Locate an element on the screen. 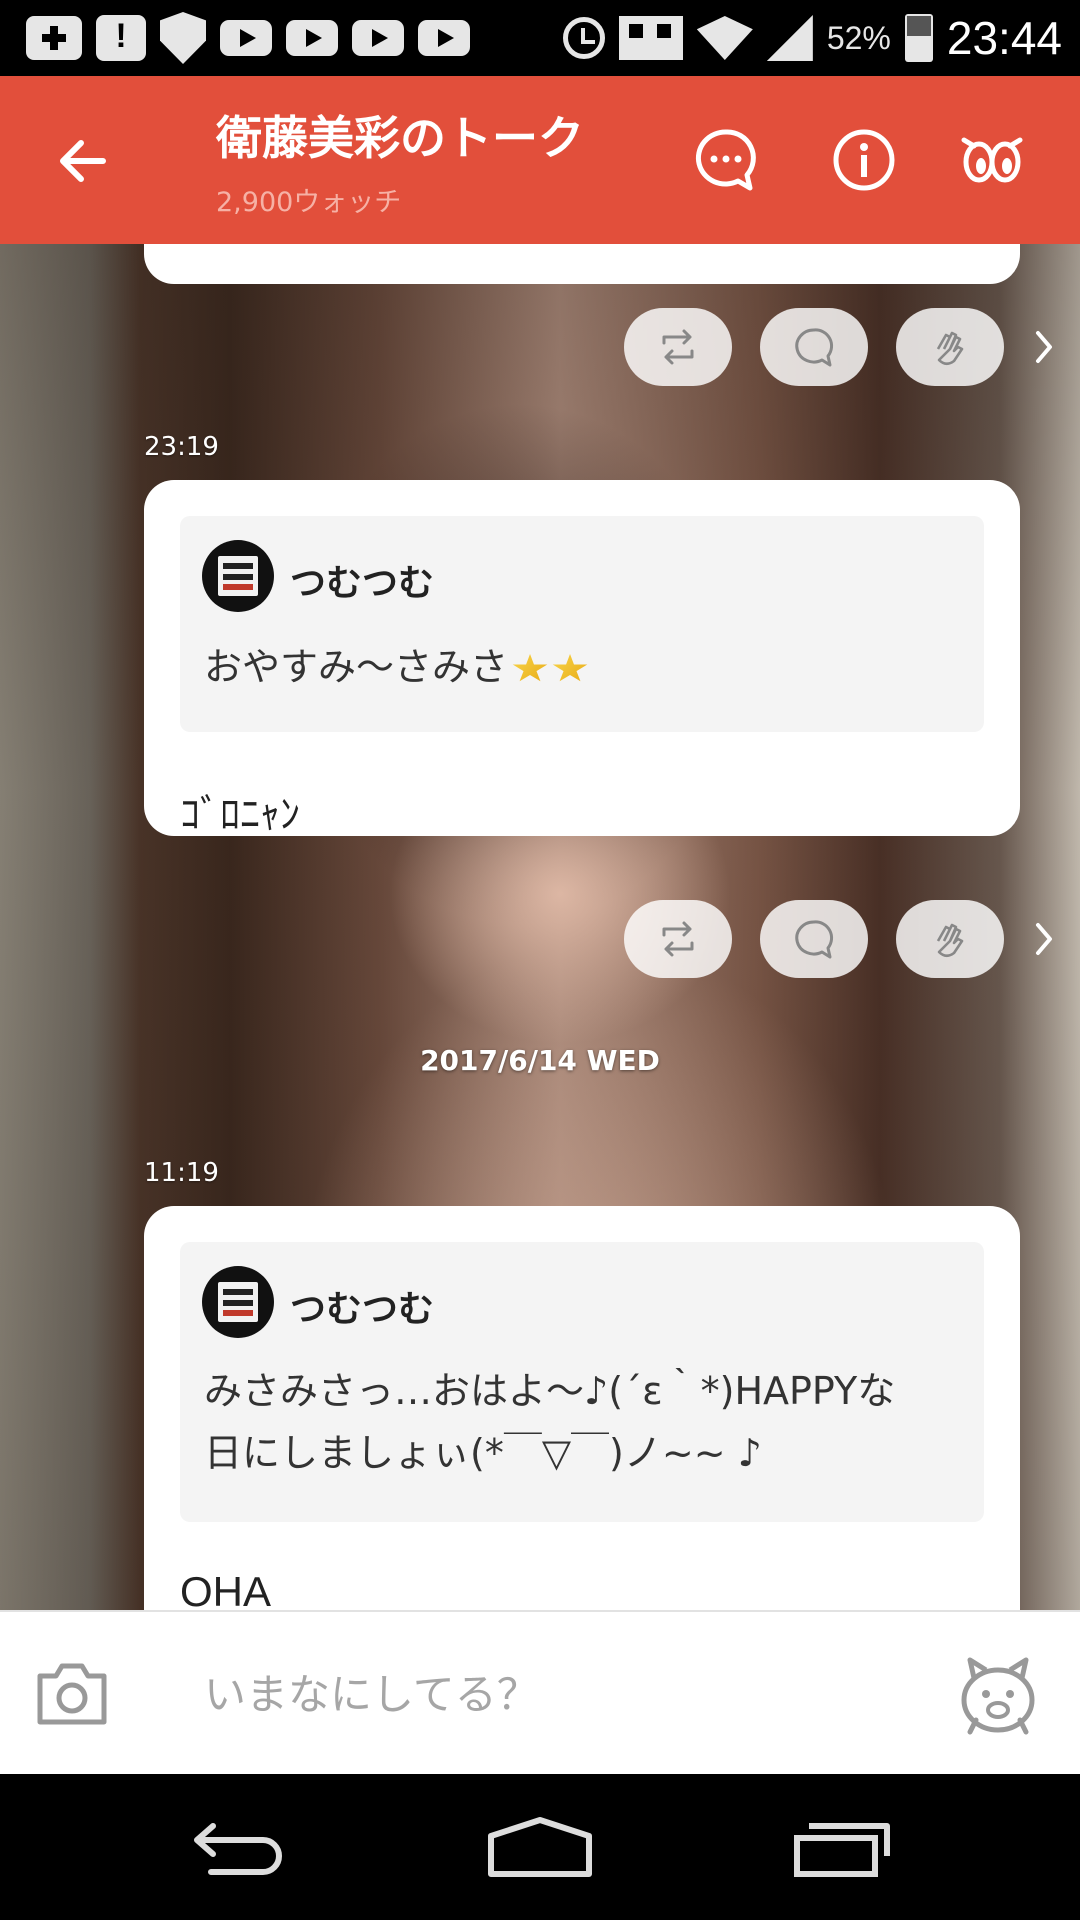  quote-text-line: 日にしましょぃ(*￣▽￣)ノ~~ ♪ is located at coordinates (483, 1453).